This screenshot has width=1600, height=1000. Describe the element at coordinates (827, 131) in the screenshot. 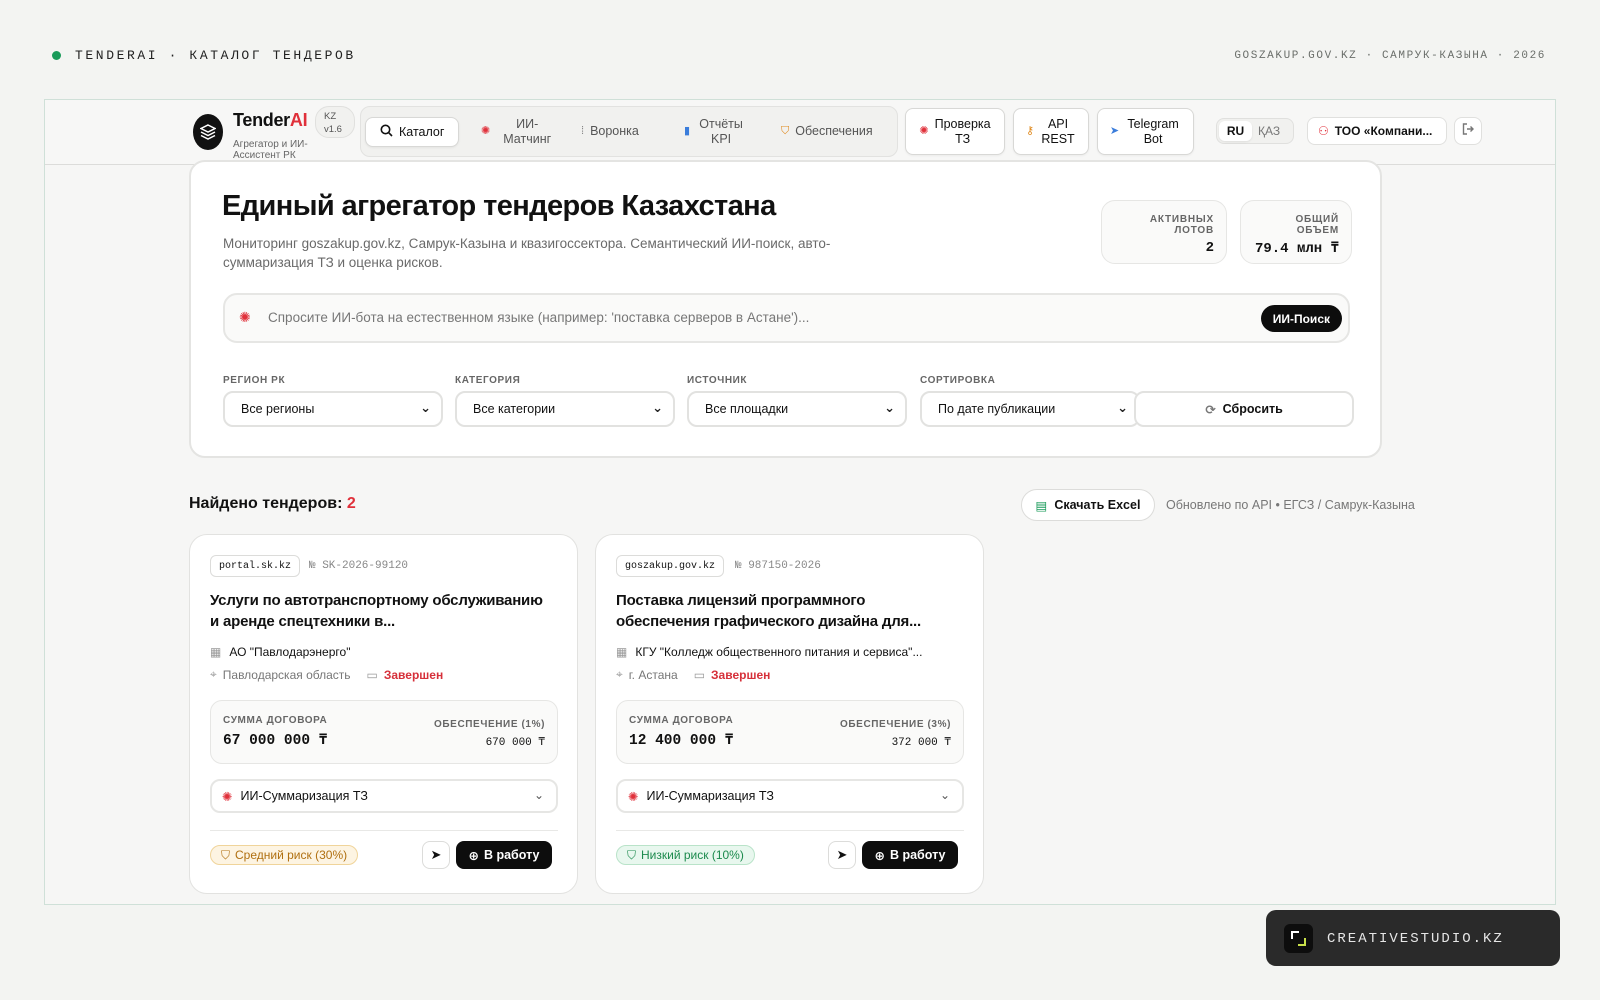

I see `nav-guarantees: ⛉ Обеспечения` at that location.